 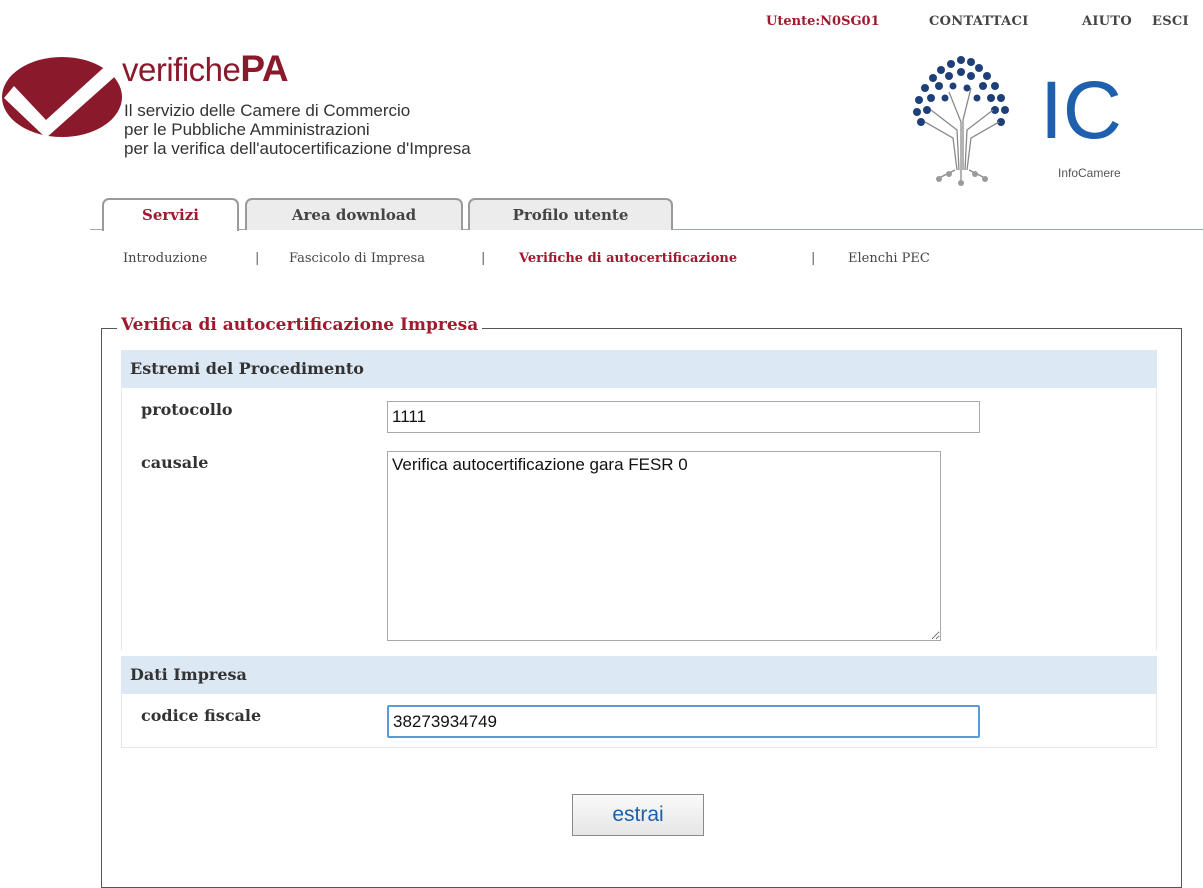 What do you see at coordinates (639, 369) in the screenshot?
I see `section-estremi-header: Estremi del Procedimento` at bounding box center [639, 369].